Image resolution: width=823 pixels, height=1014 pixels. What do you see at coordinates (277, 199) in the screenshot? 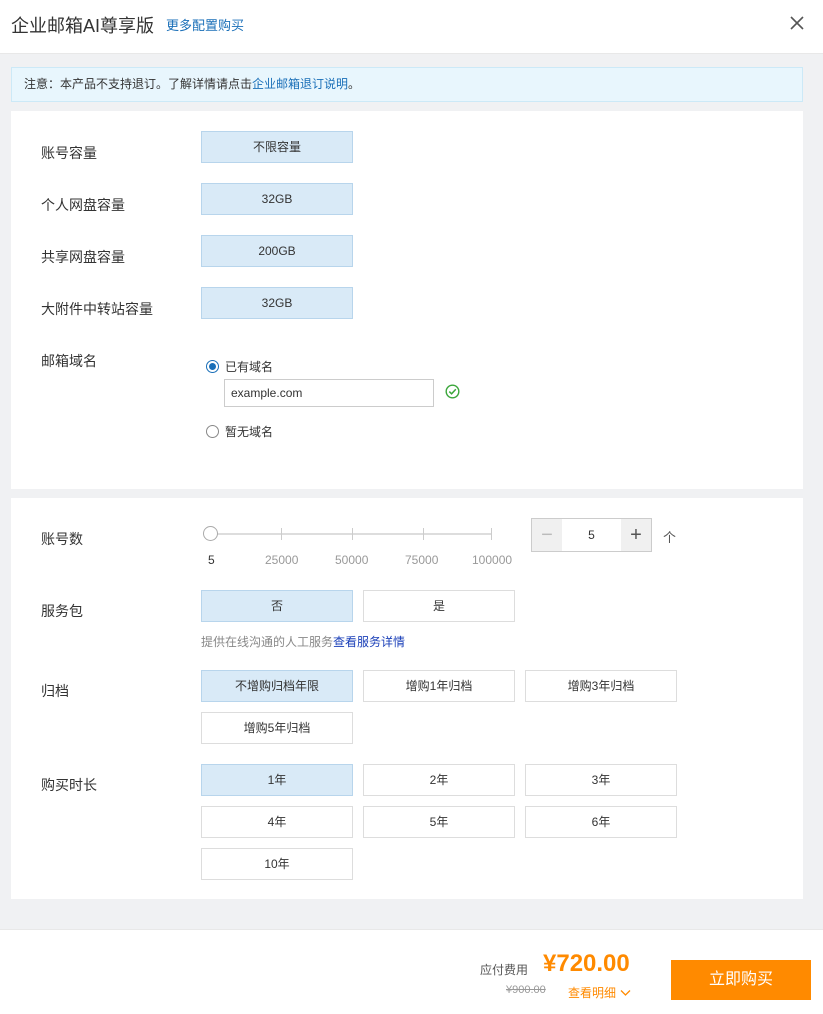
I see `spec-value-personal-disk: 32GB` at bounding box center [277, 199].